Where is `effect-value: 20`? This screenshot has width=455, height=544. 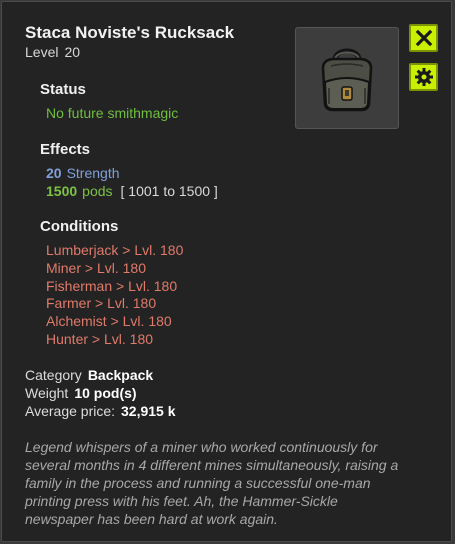
effect-value: 20 is located at coordinates (54, 173).